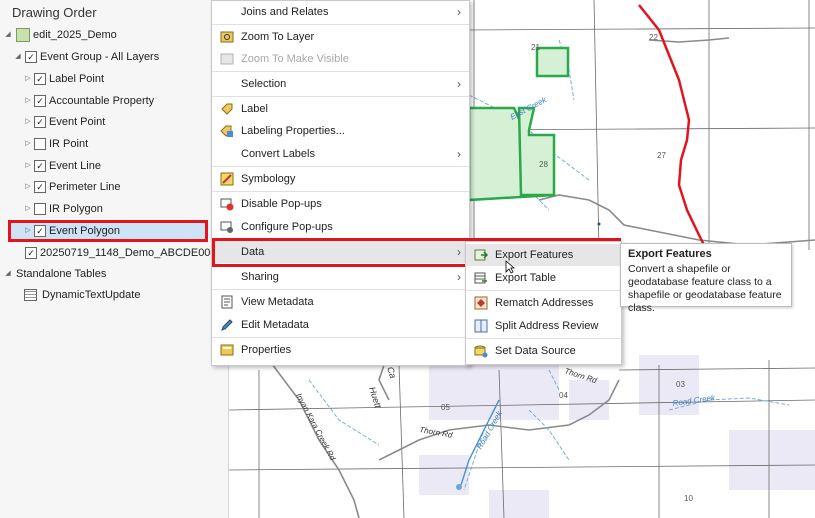  I want to click on map-label-22: 22, so click(653, 37).